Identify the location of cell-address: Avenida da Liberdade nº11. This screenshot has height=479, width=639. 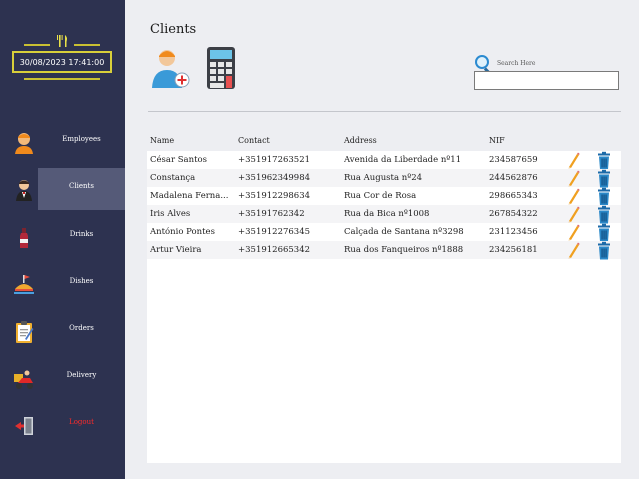
(403, 160).